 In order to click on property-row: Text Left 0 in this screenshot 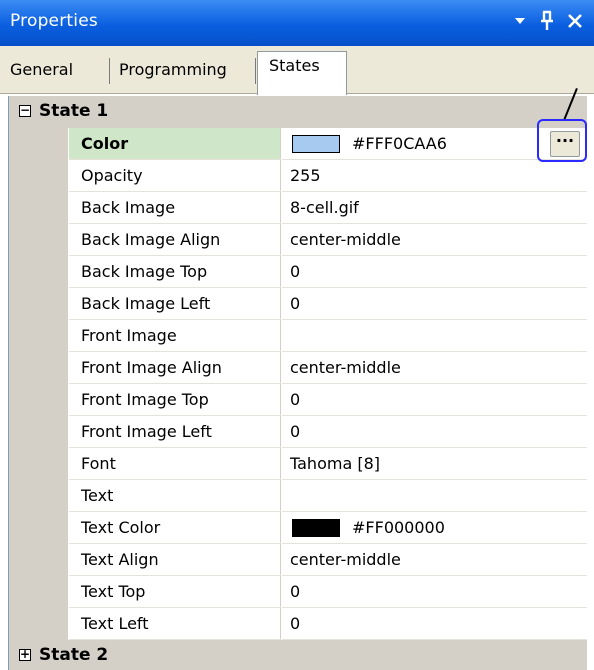, I will do `click(298, 624)`.